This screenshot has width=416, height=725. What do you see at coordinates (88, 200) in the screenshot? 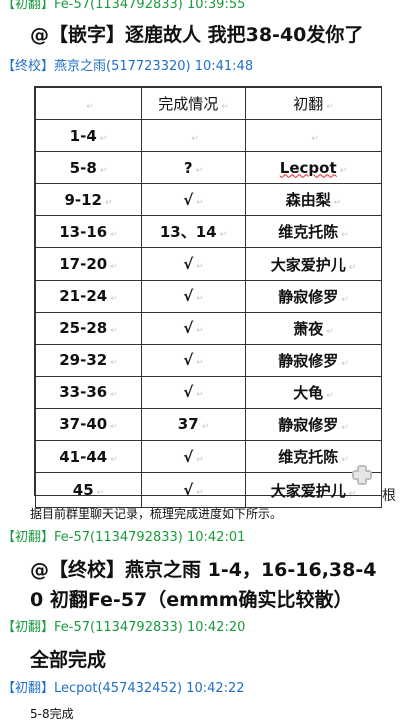
I see `range-cell: 9-12 ↵` at bounding box center [88, 200].